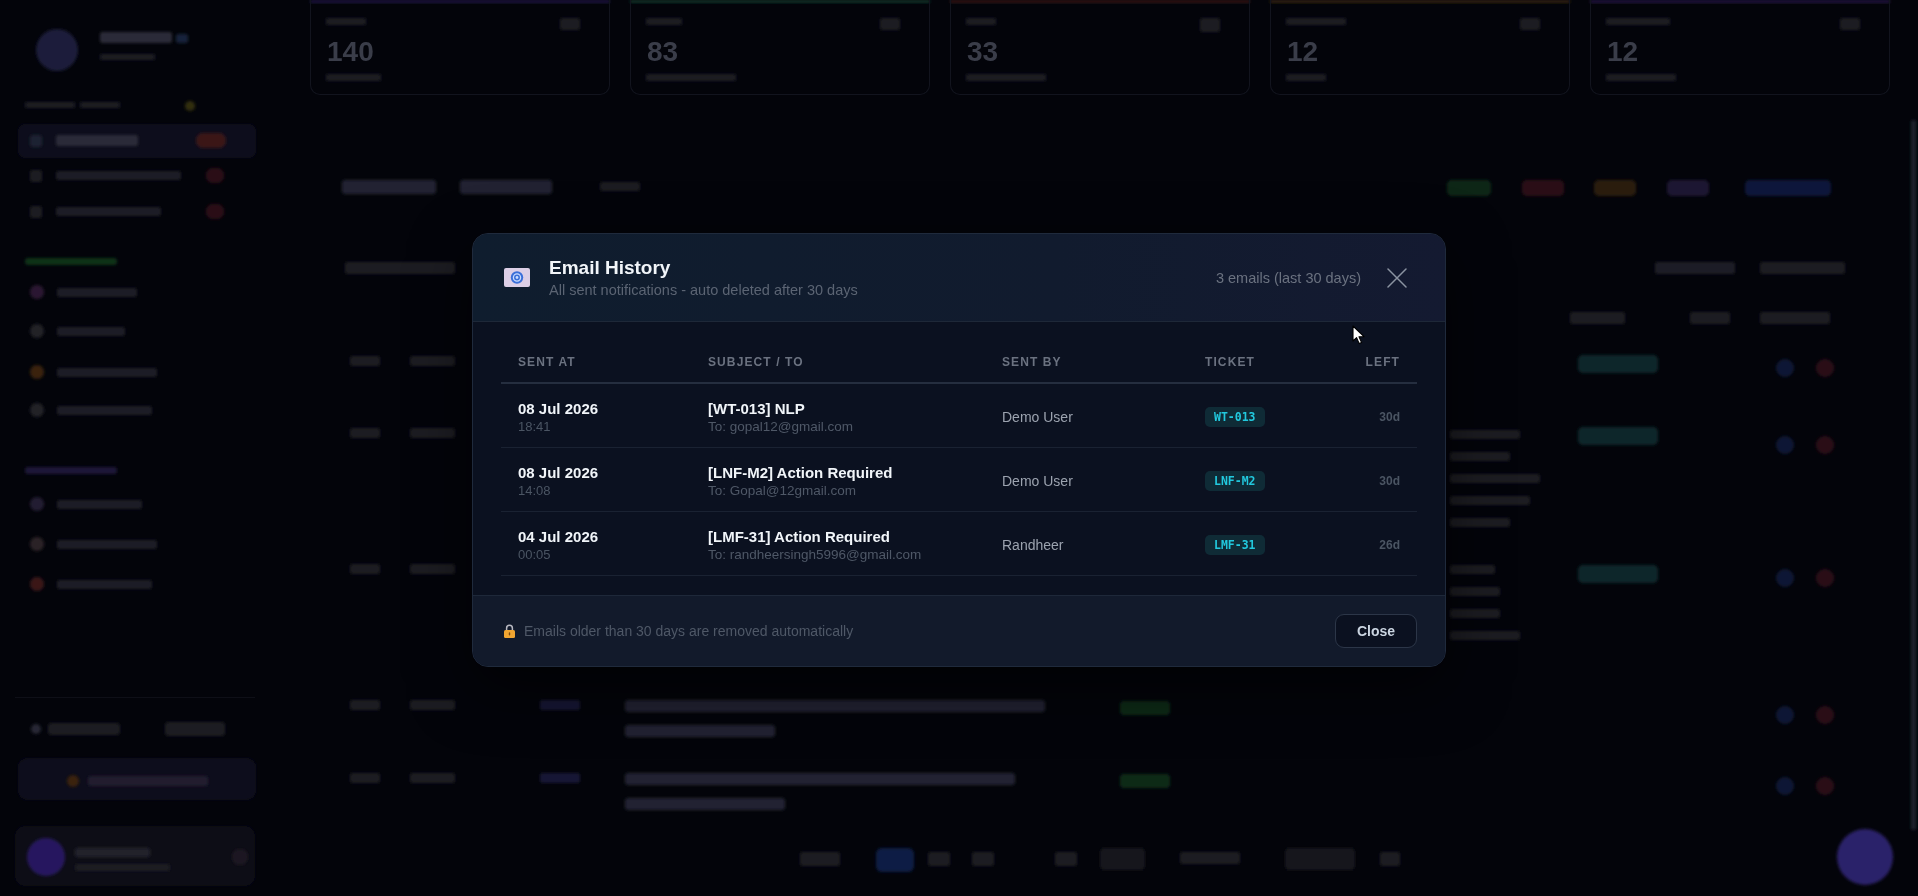 The width and height of the screenshot is (1918, 896). Describe the element at coordinates (781, 426) in the screenshot. I see `recipient-address: To: gopal12@gmail.com` at that location.